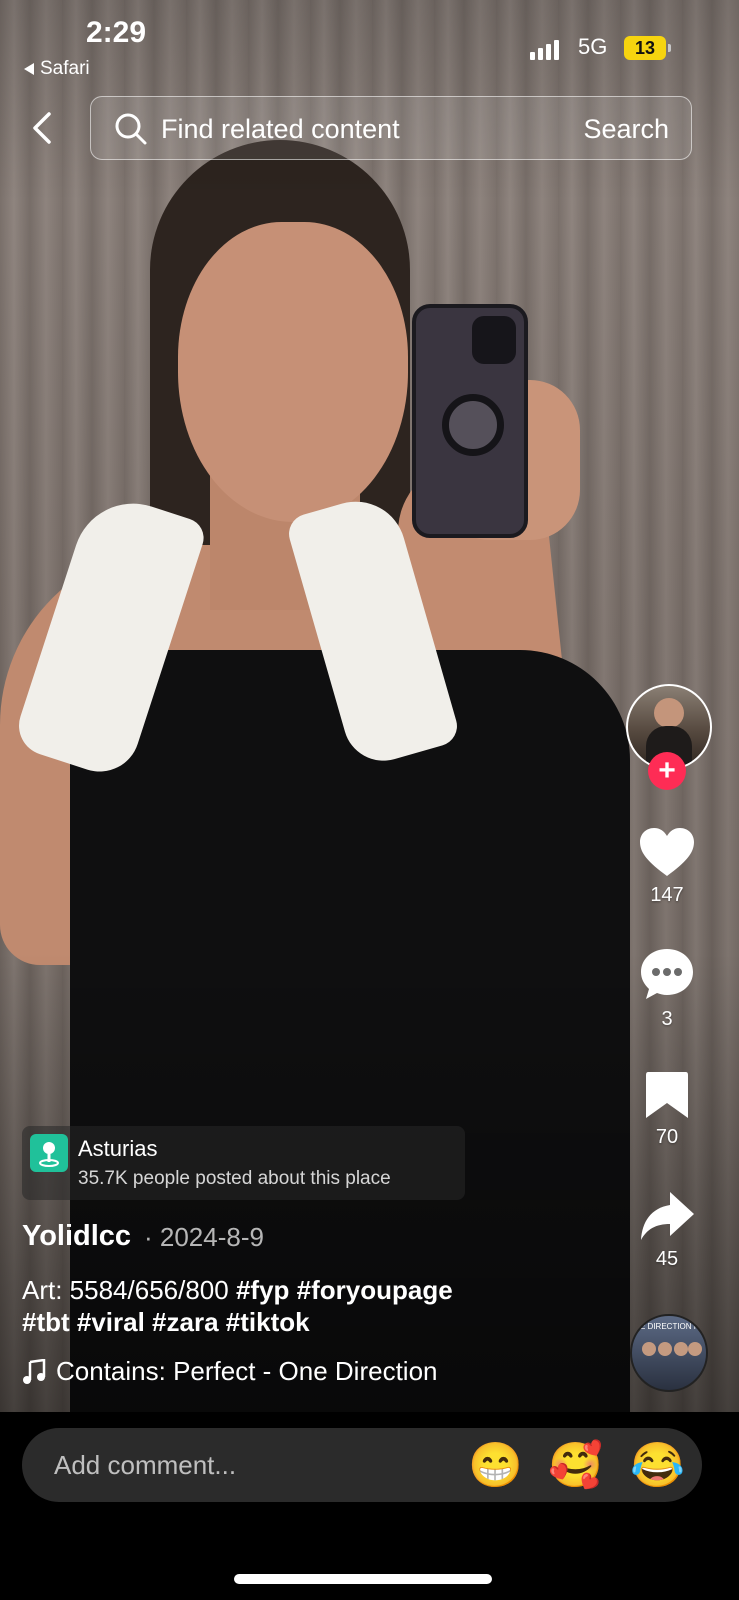 Image resolution: width=739 pixels, height=1600 pixels. I want to click on battery-level: 13, so click(645, 47).